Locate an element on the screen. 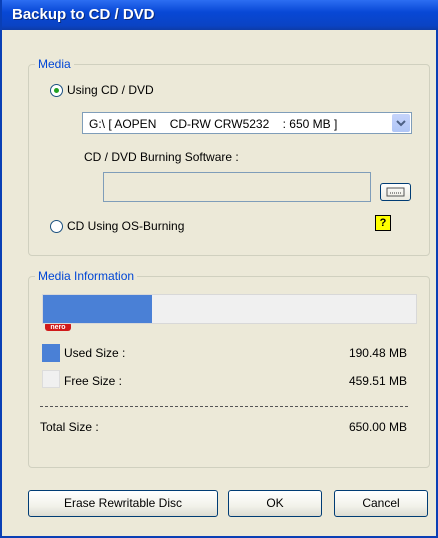 This screenshot has height=538, width=438. used-size-value: 190.48 MB is located at coordinates (377, 353).